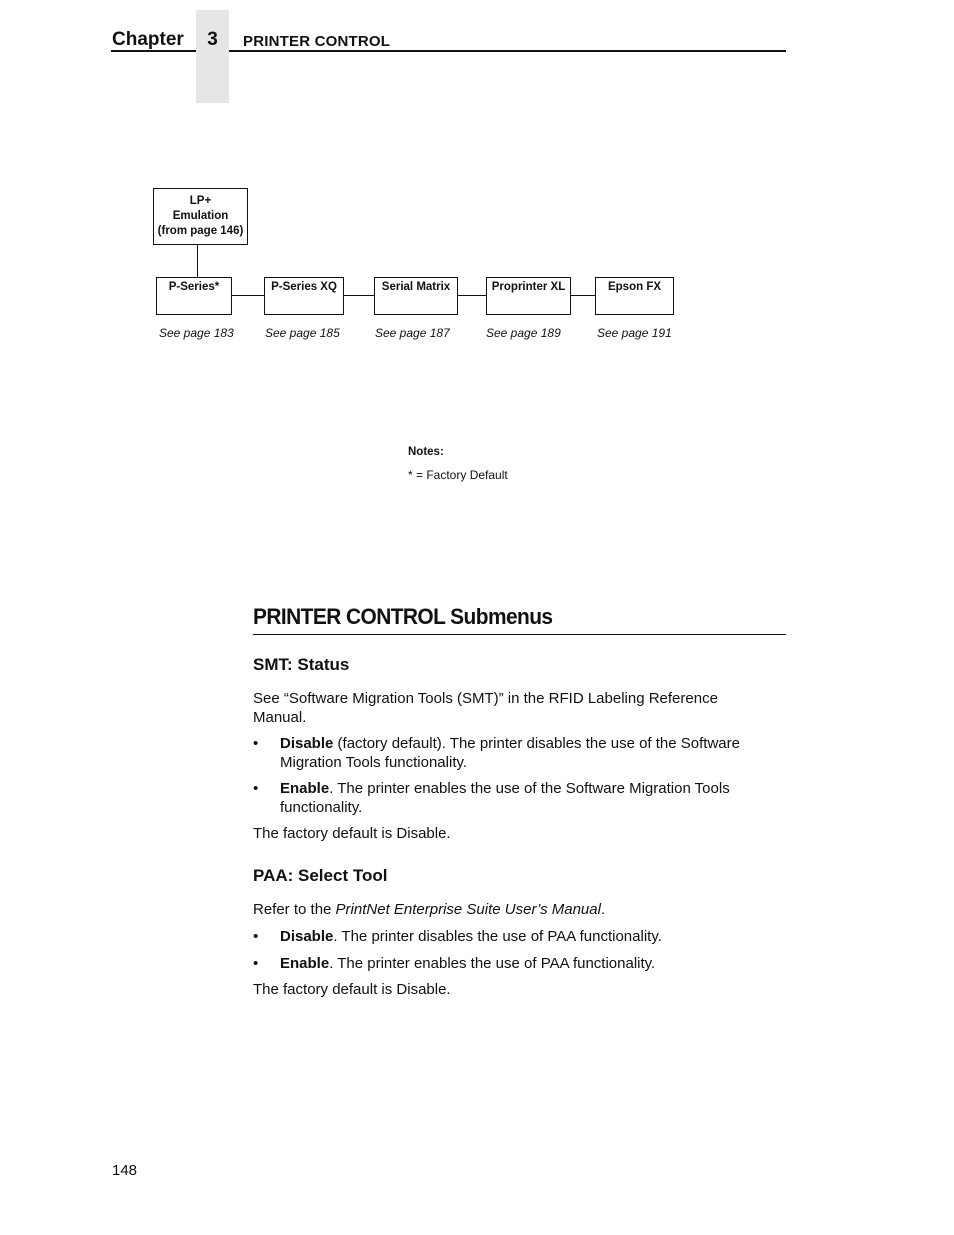 The width and height of the screenshot is (954, 1235). Describe the element at coordinates (194, 287) in the screenshot. I see `child-label: P-Series*` at that location.